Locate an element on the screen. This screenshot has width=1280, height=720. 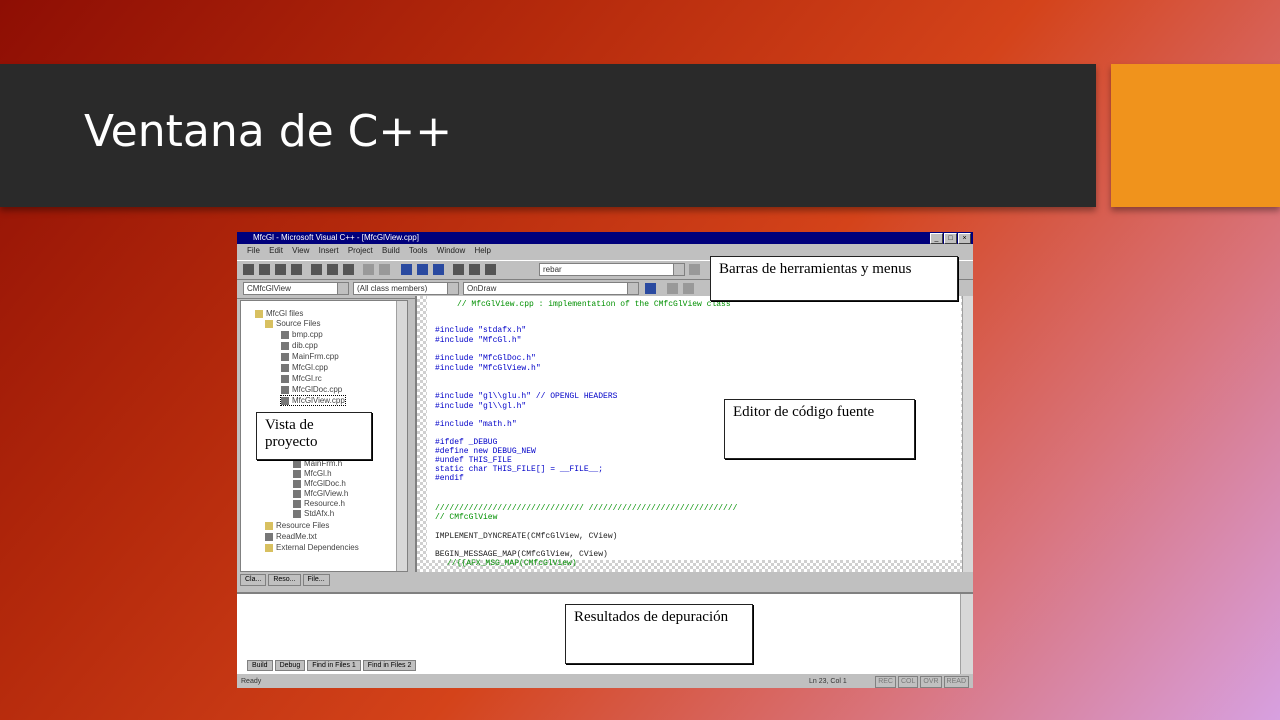
find-in-files-icon is located at coordinates (458, 269).